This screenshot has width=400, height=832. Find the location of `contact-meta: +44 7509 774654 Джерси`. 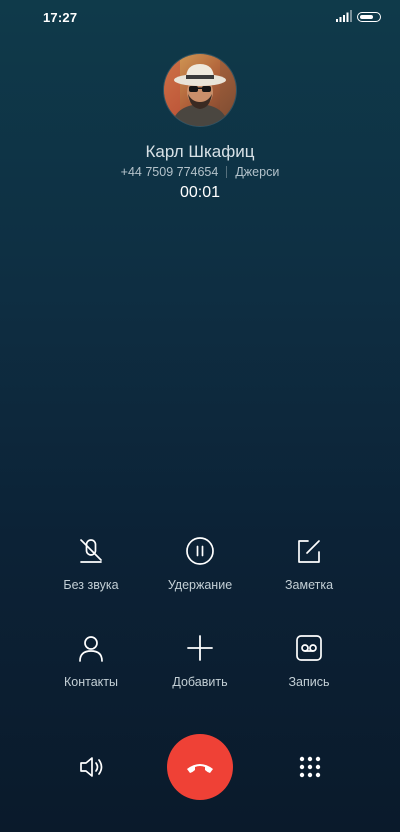

contact-meta: +44 7509 774654 Джерси is located at coordinates (200, 172).